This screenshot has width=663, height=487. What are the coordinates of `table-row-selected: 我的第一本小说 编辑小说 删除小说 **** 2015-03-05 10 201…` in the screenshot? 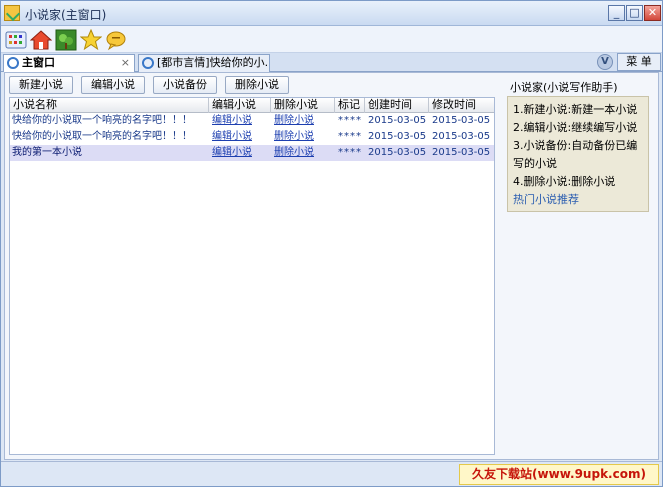 It's located at (252, 153).